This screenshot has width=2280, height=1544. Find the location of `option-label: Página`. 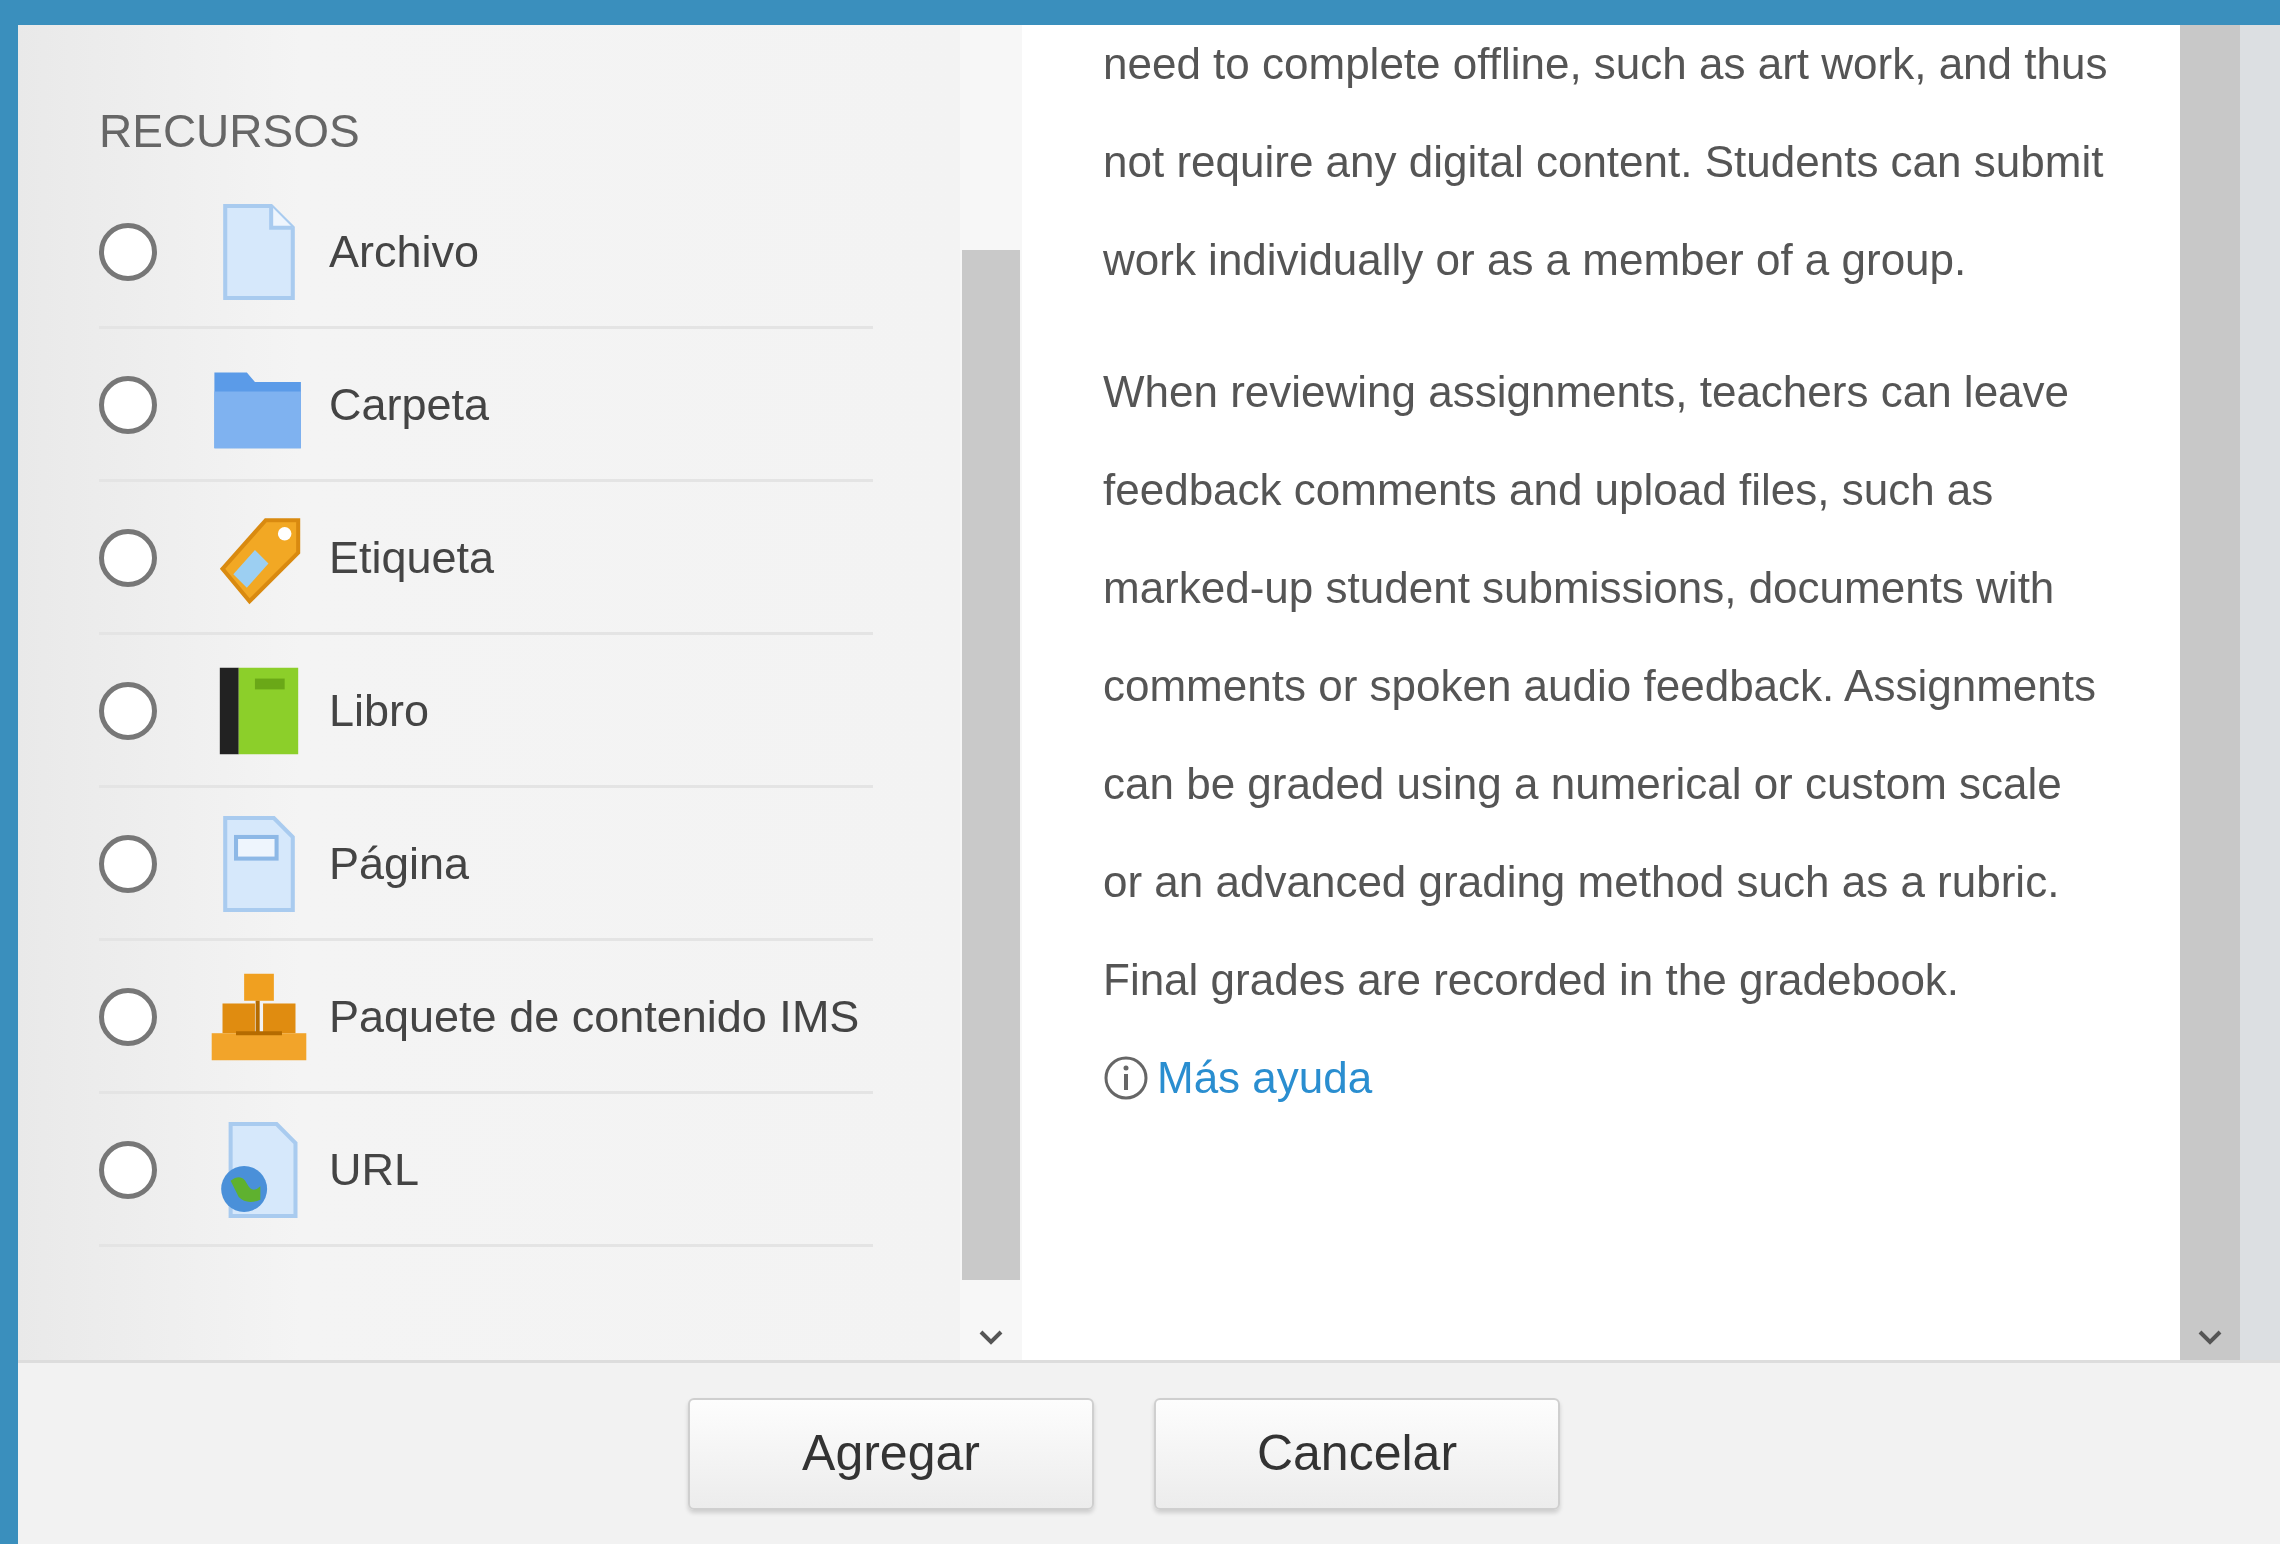

option-label: Página is located at coordinates (399, 864).